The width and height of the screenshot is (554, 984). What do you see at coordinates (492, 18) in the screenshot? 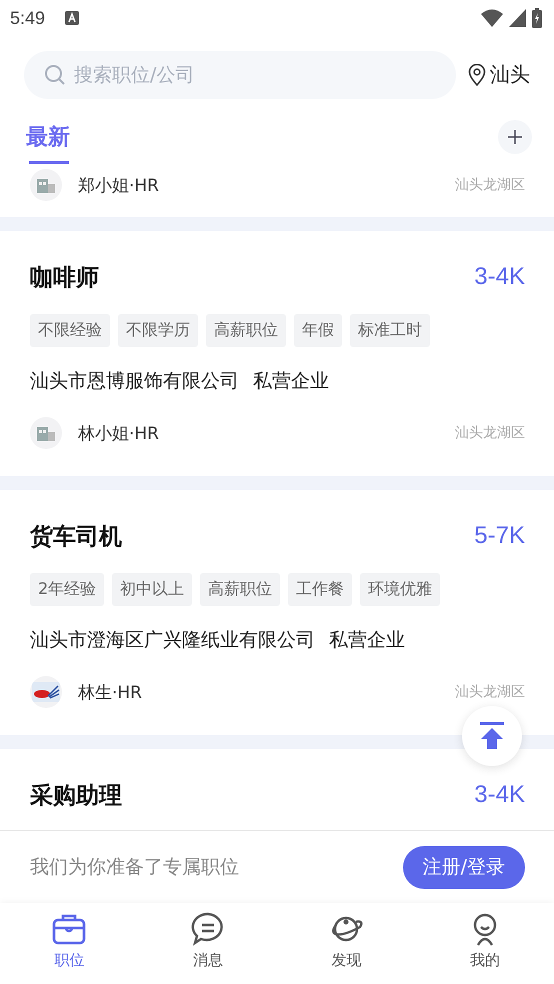
I see `wifi-icon` at bounding box center [492, 18].